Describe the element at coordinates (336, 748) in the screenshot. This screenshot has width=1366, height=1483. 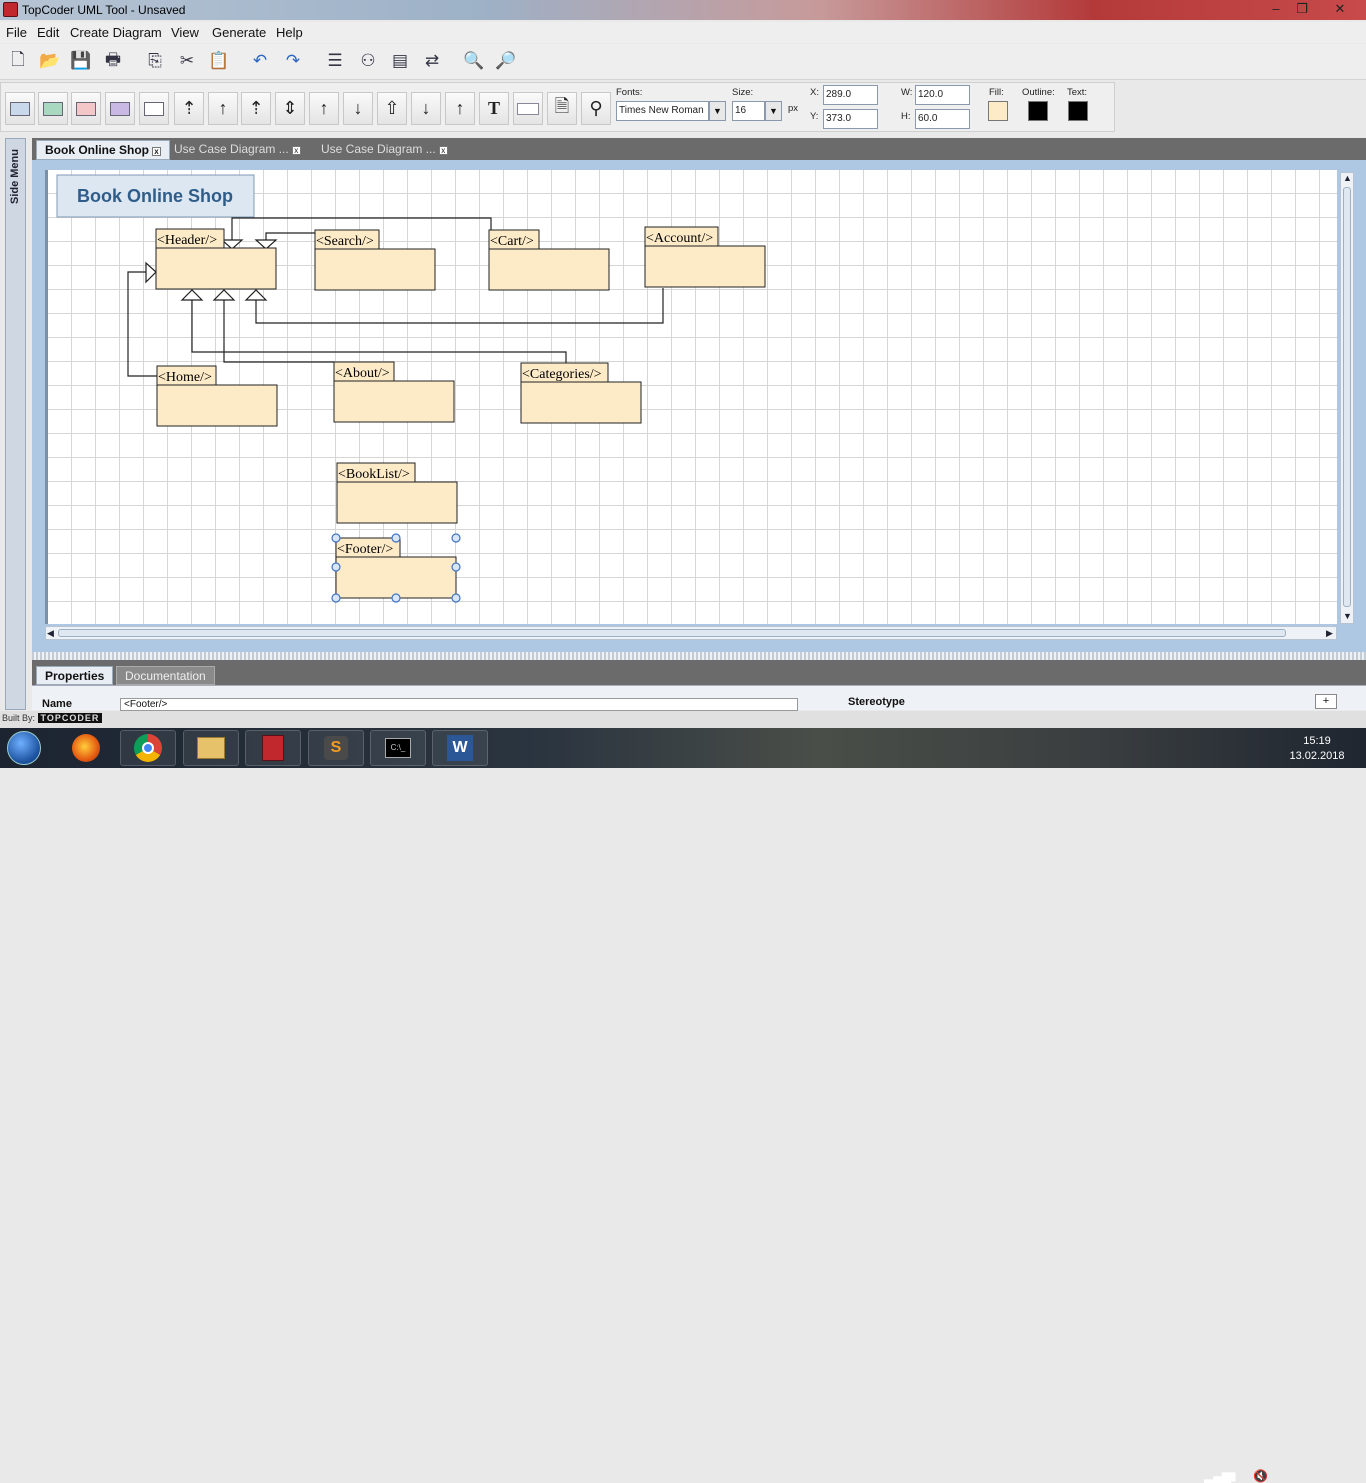
I see `sublime-icon: S` at that location.